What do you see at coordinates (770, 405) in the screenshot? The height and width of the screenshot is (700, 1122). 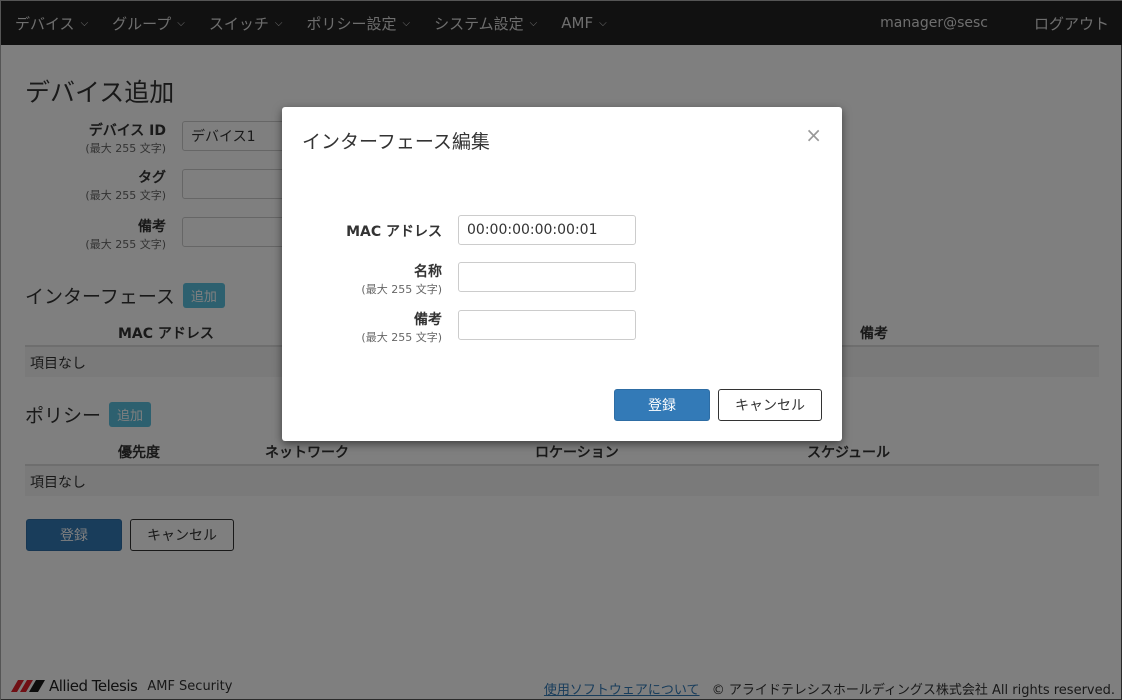 I see `modal-cancel-button: キャンセル` at bounding box center [770, 405].